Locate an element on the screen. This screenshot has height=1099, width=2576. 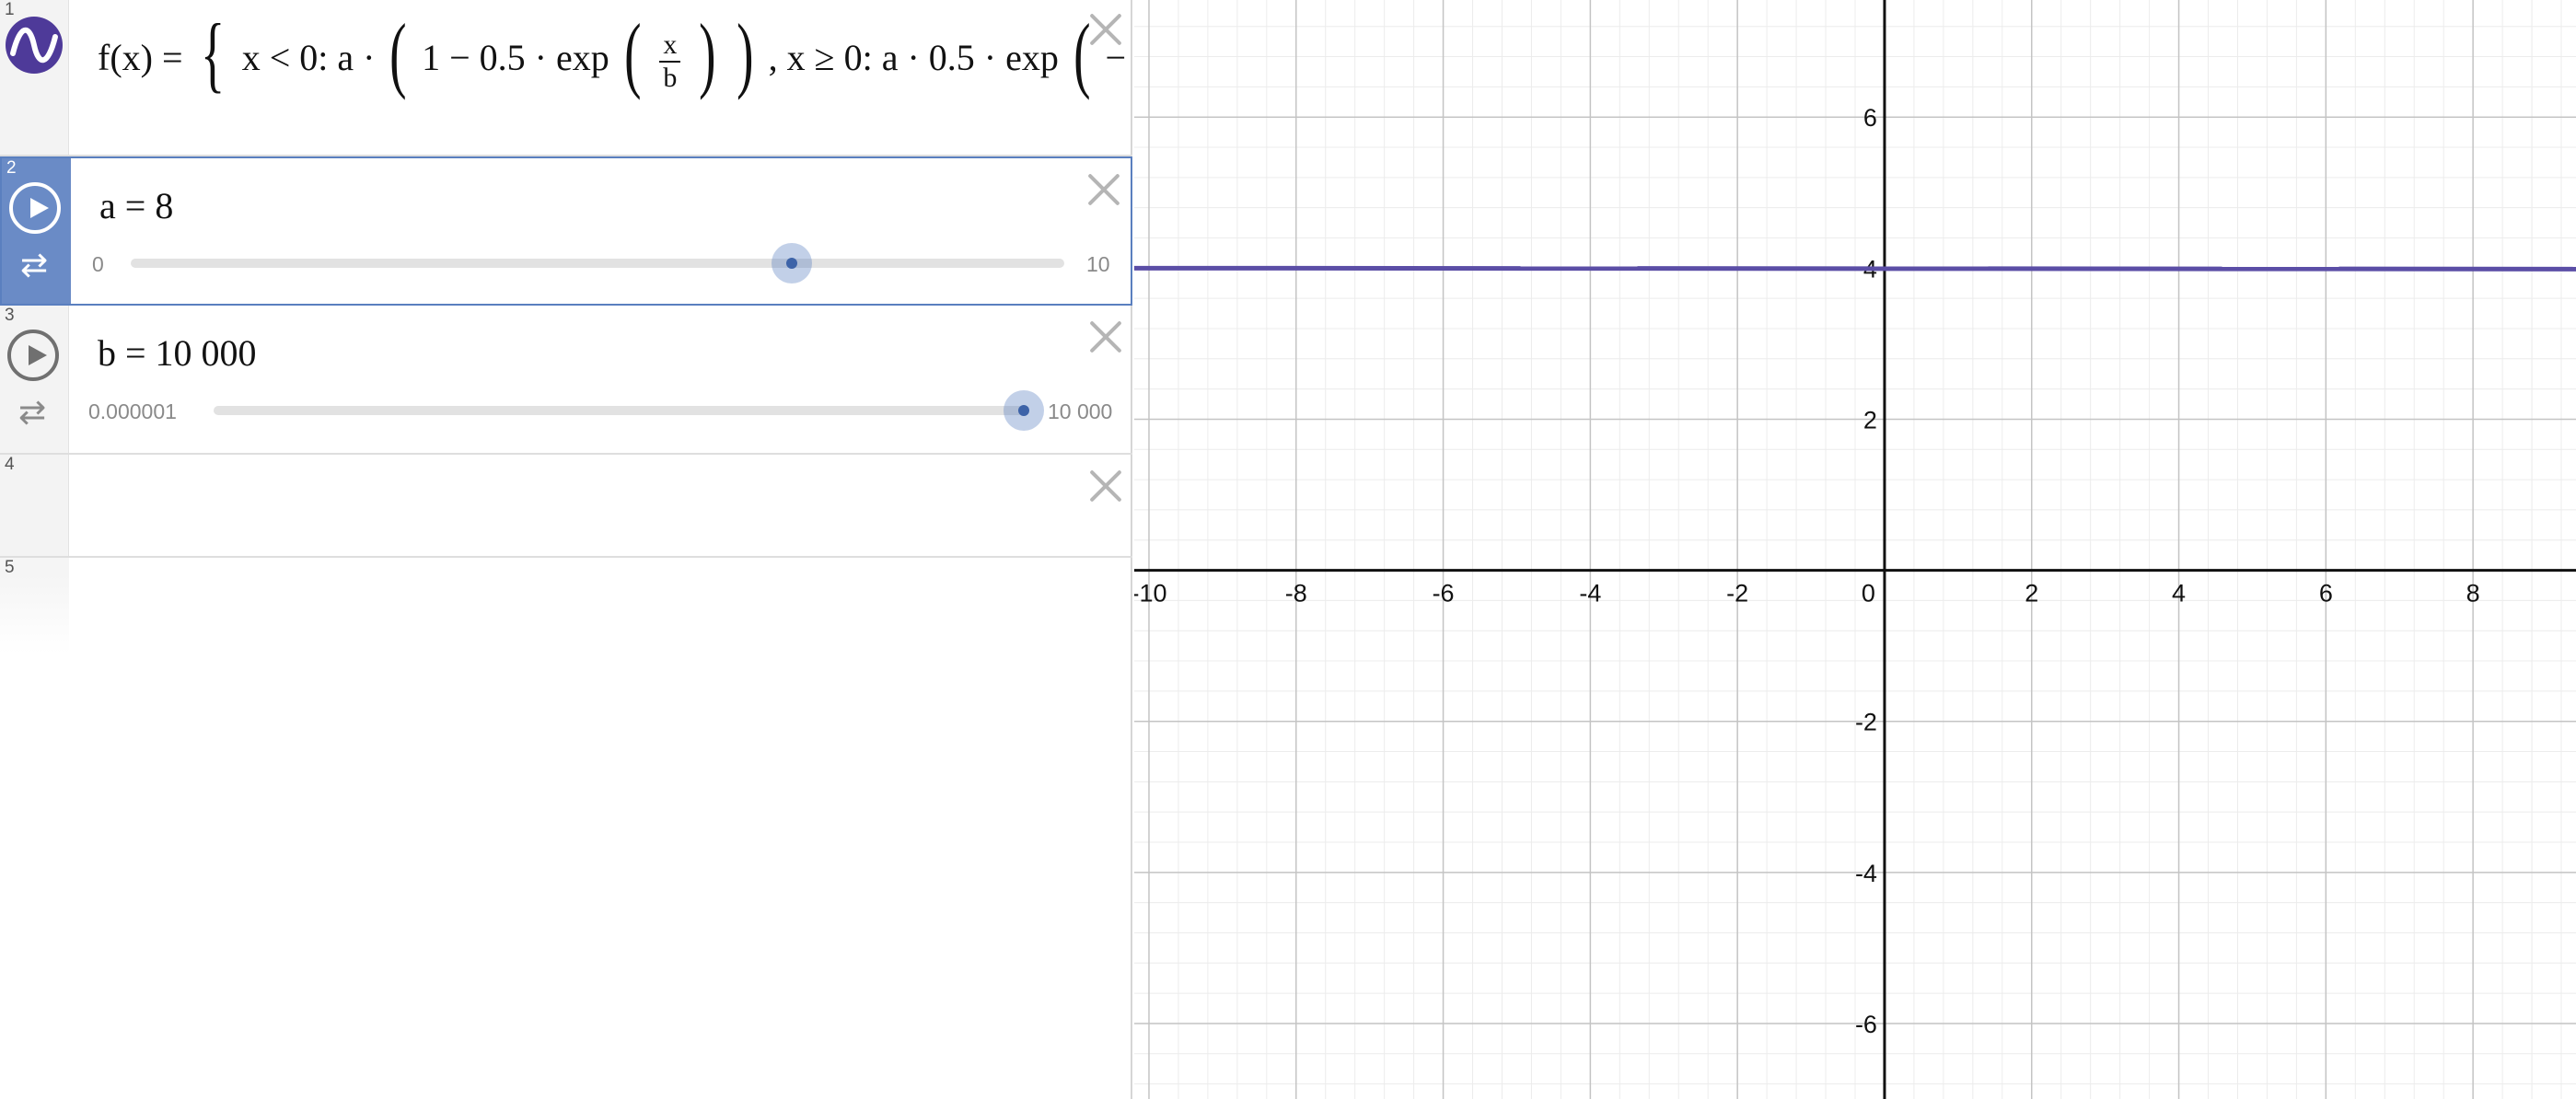
expression-row-5: 5 is located at coordinates (566, 606).